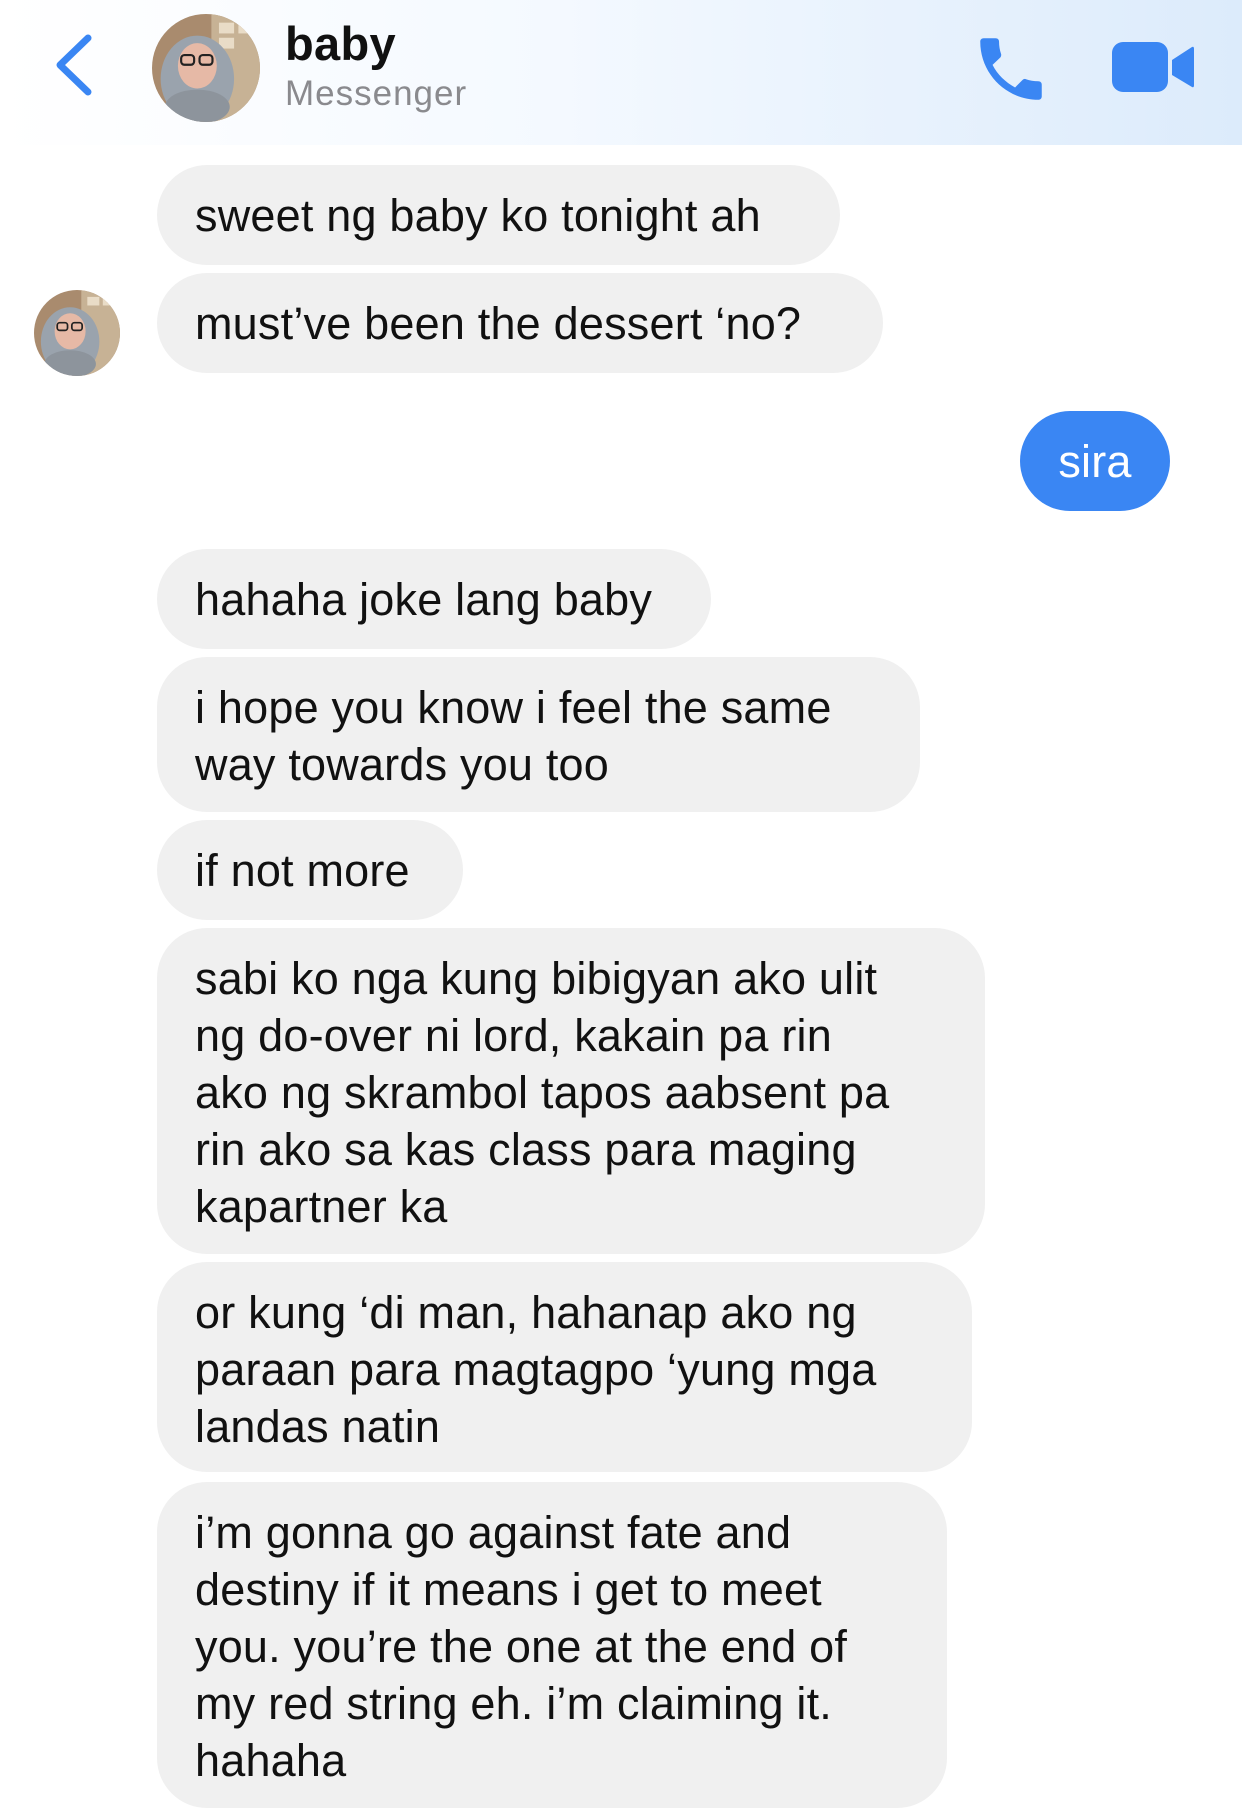  I want to click on video-camera-icon, so click(1153, 67).